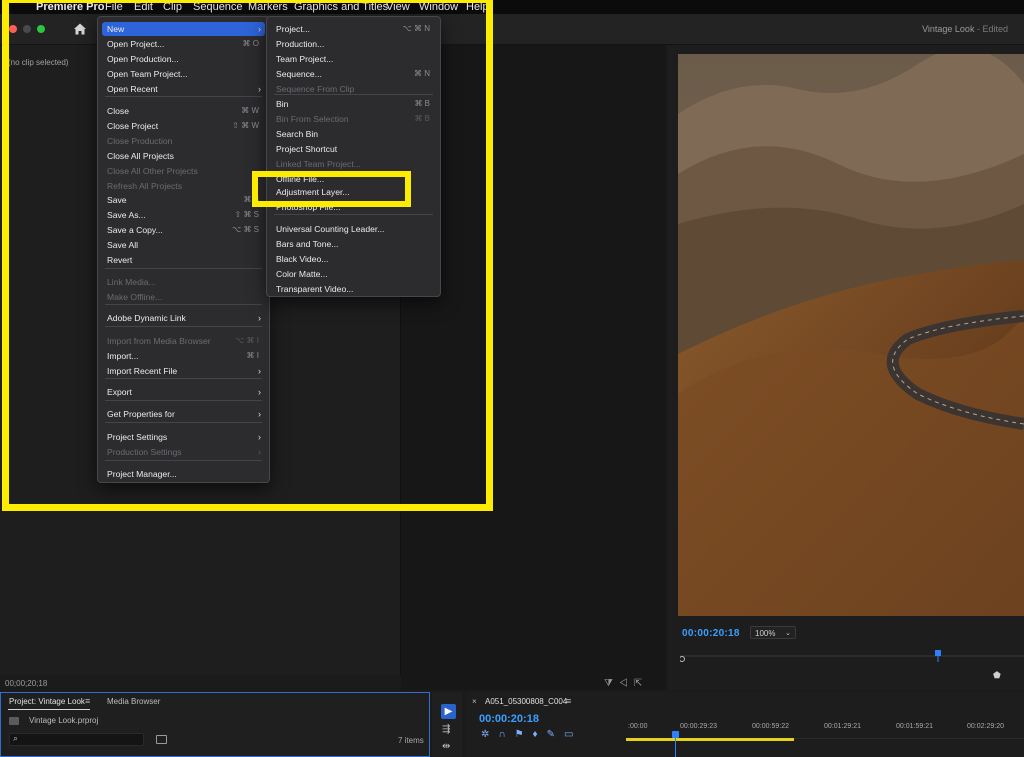  Describe the element at coordinates (638, 726) in the screenshot. I see `timeline-tick: :00:00` at that location.